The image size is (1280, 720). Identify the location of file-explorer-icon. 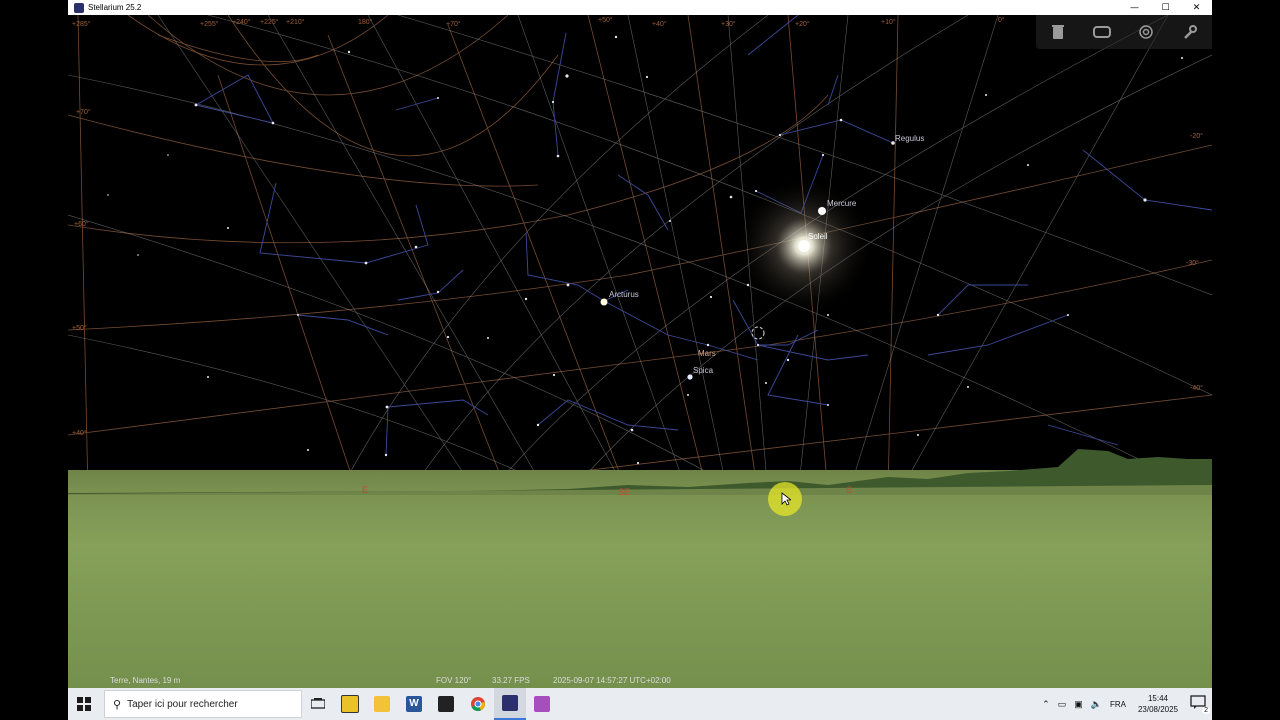
(382, 704).